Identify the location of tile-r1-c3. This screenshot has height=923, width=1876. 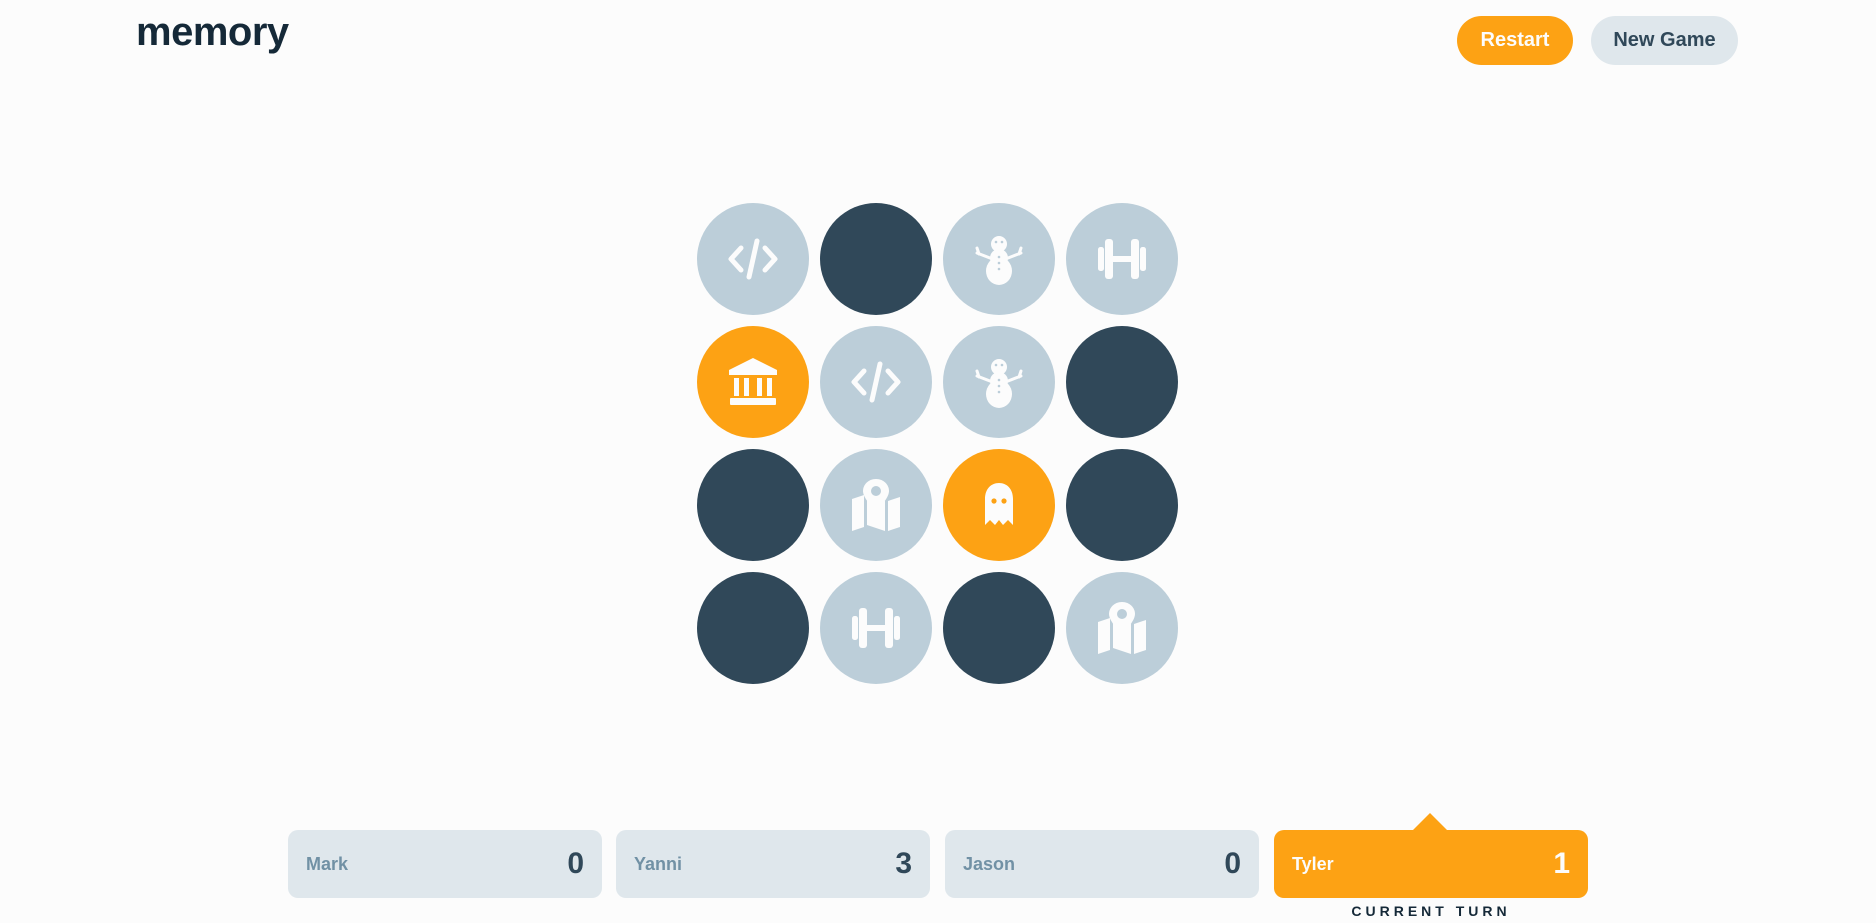
(999, 259).